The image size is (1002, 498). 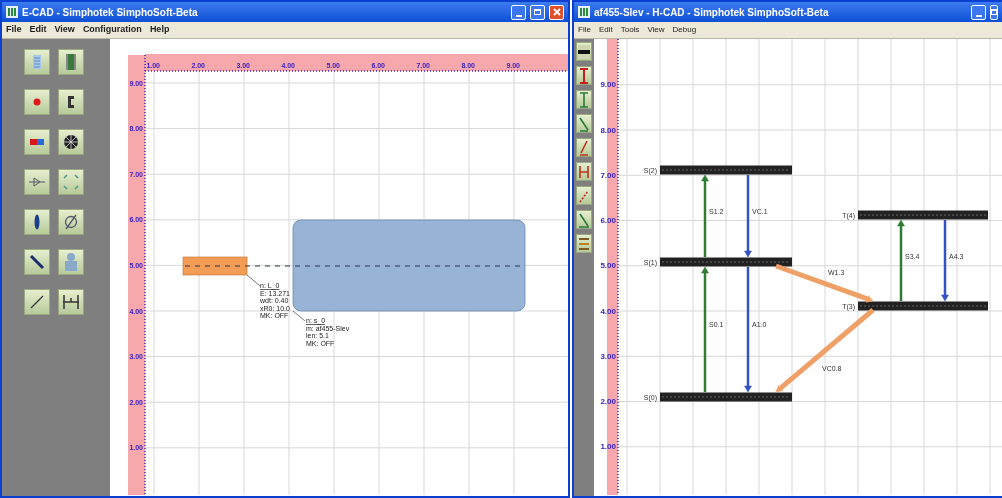 I want to click on corners-icon, so click(x=71, y=182).